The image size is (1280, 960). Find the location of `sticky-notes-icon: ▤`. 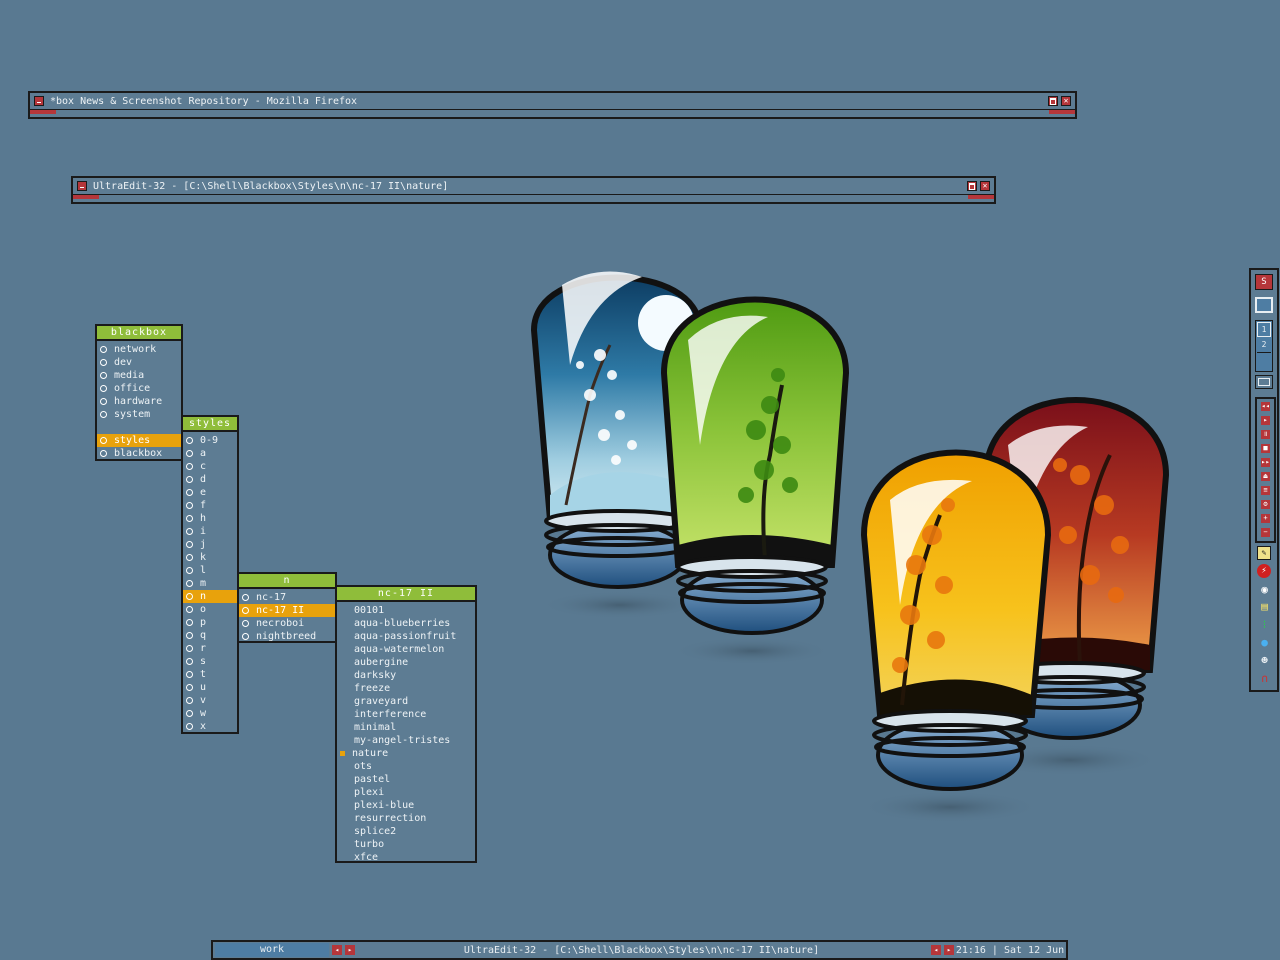

sticky-notes-icon: ▤ is located at coordinates (1264, 607).